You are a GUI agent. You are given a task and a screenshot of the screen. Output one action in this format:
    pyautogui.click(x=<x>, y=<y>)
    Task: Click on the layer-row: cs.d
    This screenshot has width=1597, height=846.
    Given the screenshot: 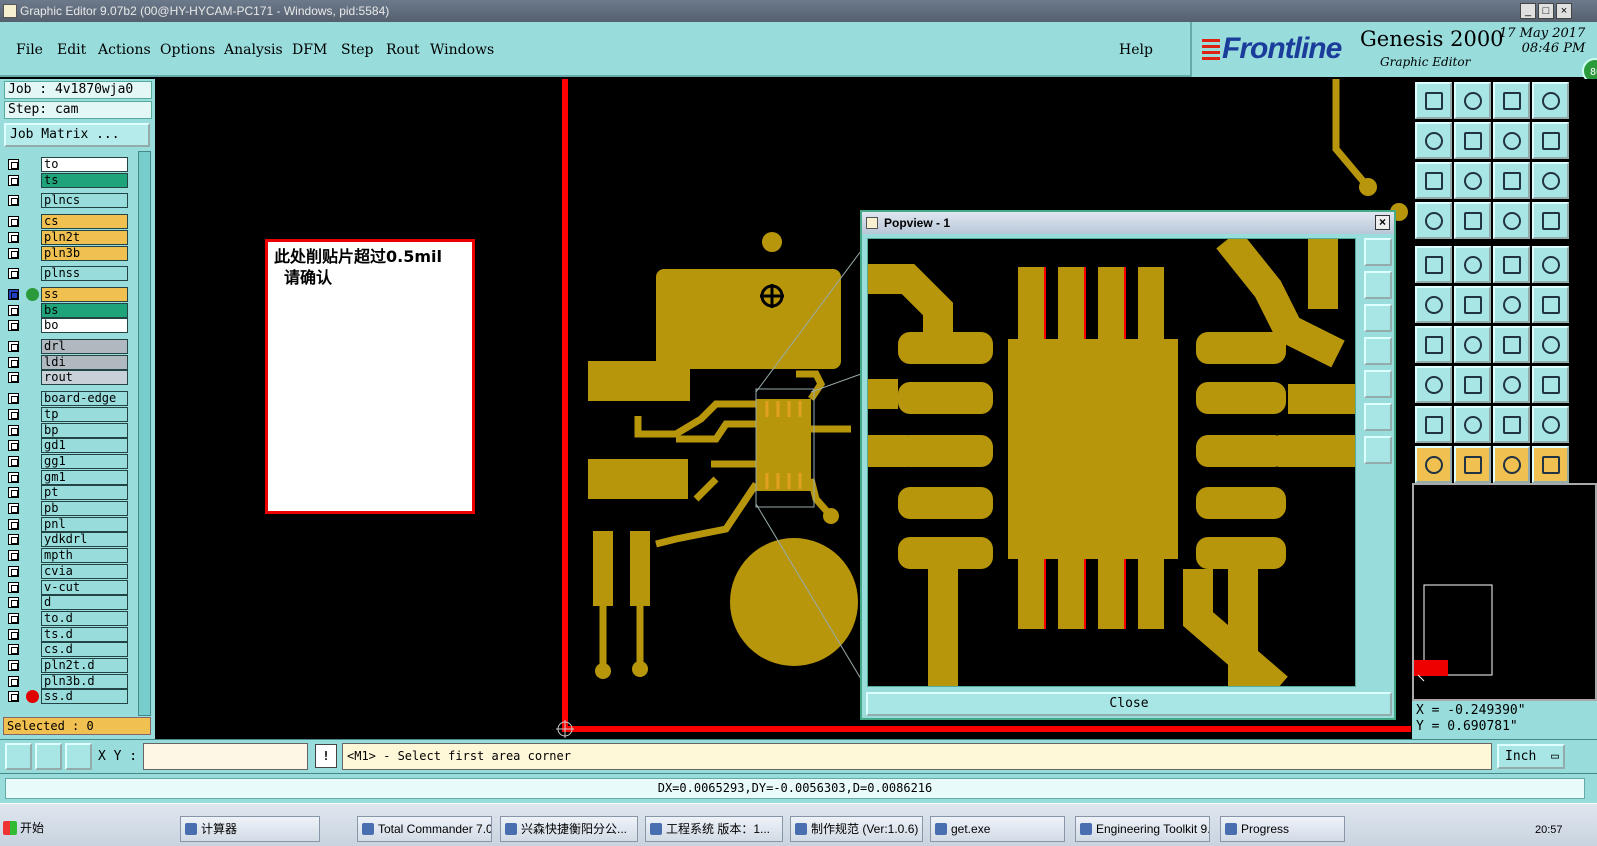 What is the action you would take?
    pyautogui.click(x=66, y=650)
    